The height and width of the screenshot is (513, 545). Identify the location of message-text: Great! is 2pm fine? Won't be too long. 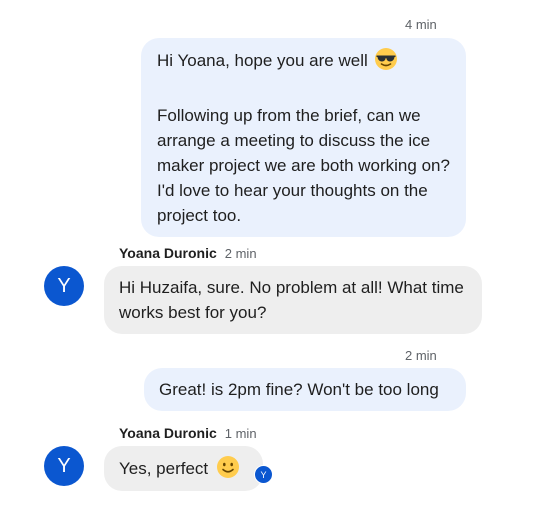
(299, 389).